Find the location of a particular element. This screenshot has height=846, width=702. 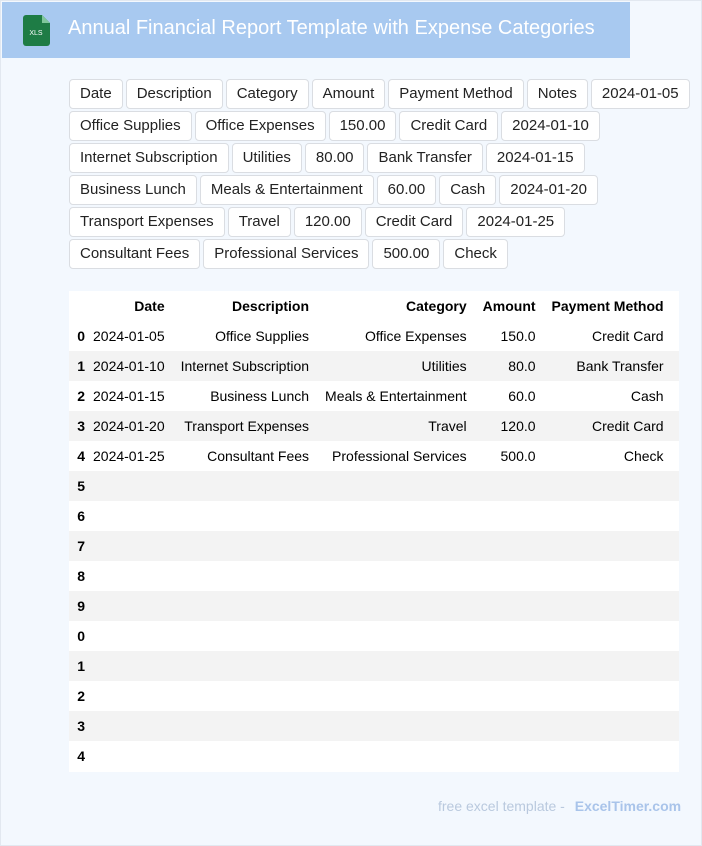

header-chip: Travel is located at coordinates (259, 222).